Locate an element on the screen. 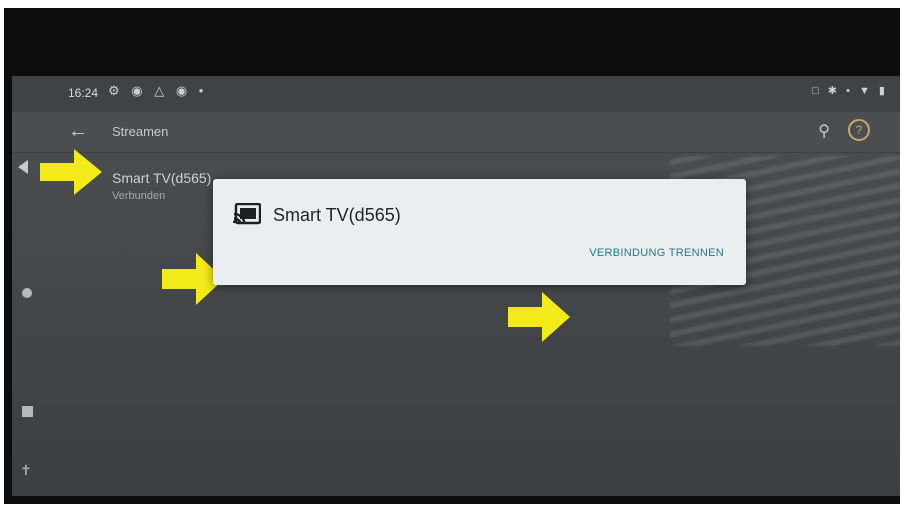  cast-icon is located at coordinates (247, 214).